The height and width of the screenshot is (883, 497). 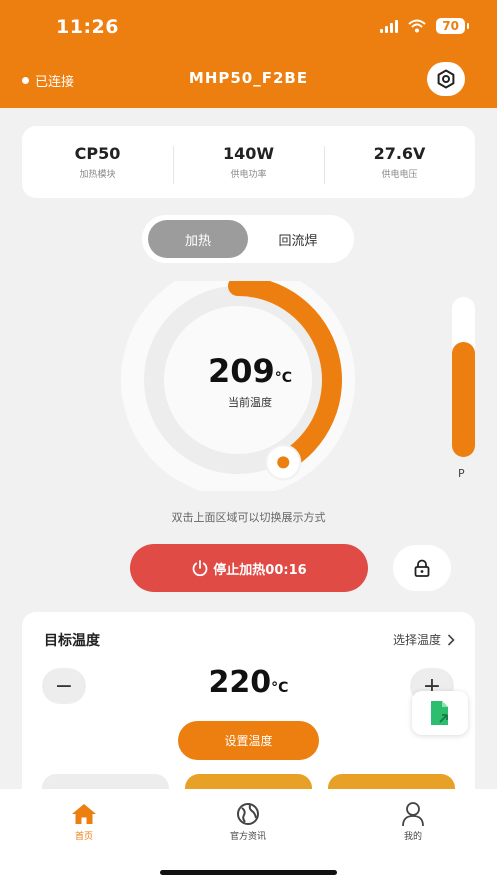 I want to click on status-time: 11:26, so click(x=87, y=27).